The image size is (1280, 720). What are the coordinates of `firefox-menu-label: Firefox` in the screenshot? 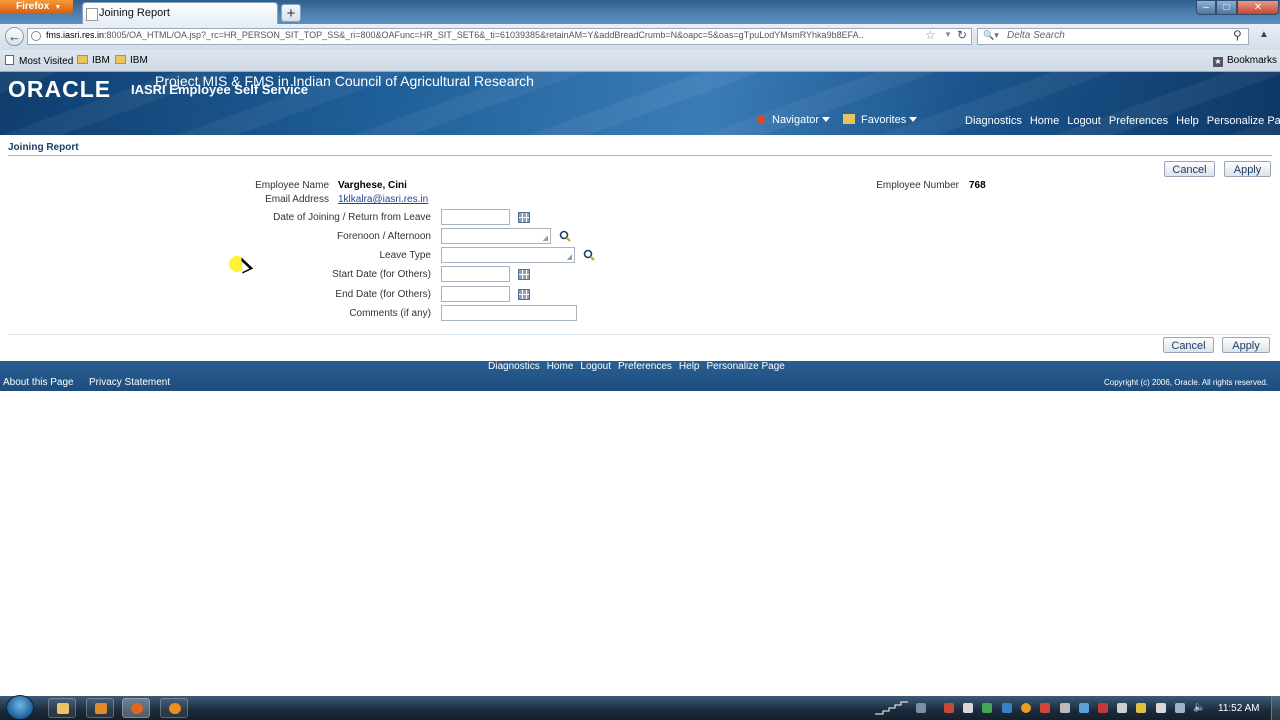 It's located at (33, 6).